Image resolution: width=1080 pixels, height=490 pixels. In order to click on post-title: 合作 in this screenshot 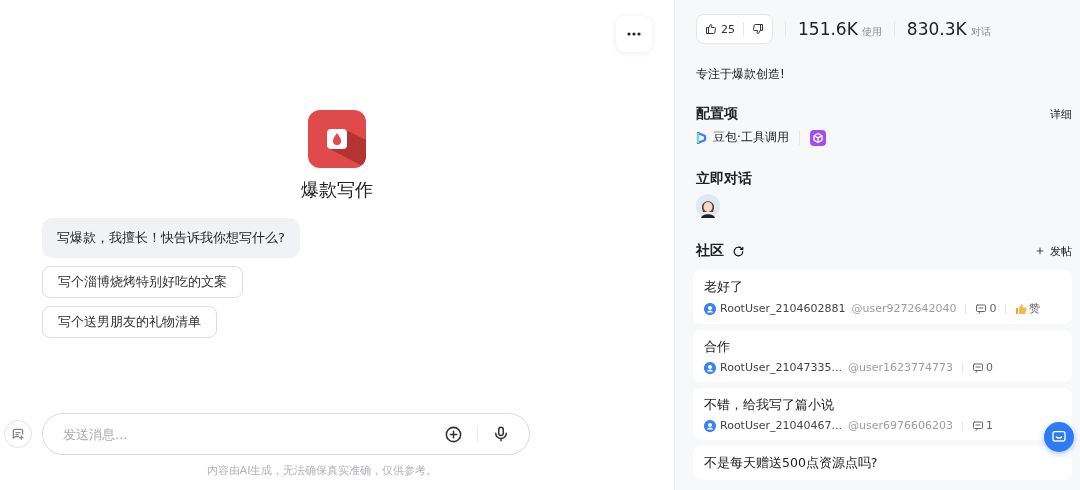, I will do `click(882, 347)`.